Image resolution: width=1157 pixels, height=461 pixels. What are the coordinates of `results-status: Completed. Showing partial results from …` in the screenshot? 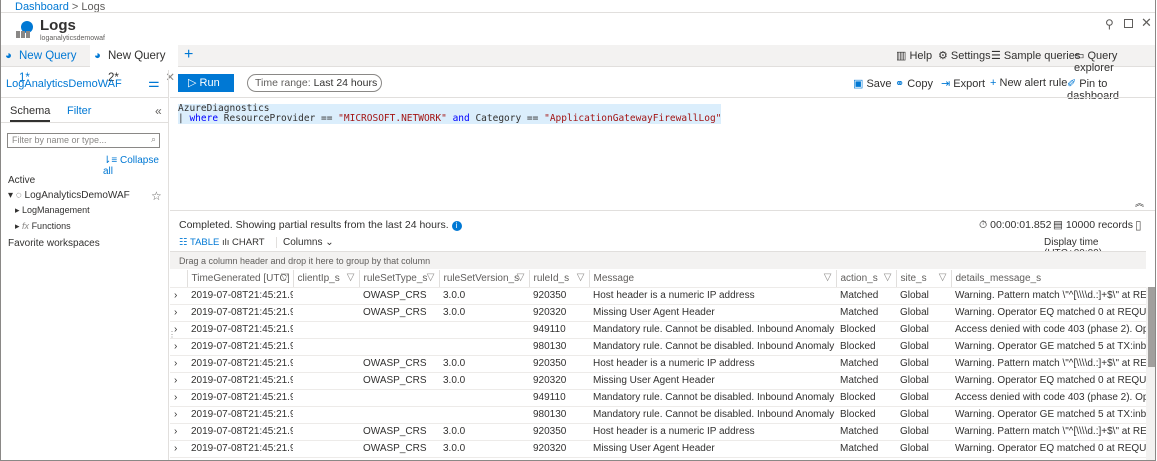 It's located at (320, 225).